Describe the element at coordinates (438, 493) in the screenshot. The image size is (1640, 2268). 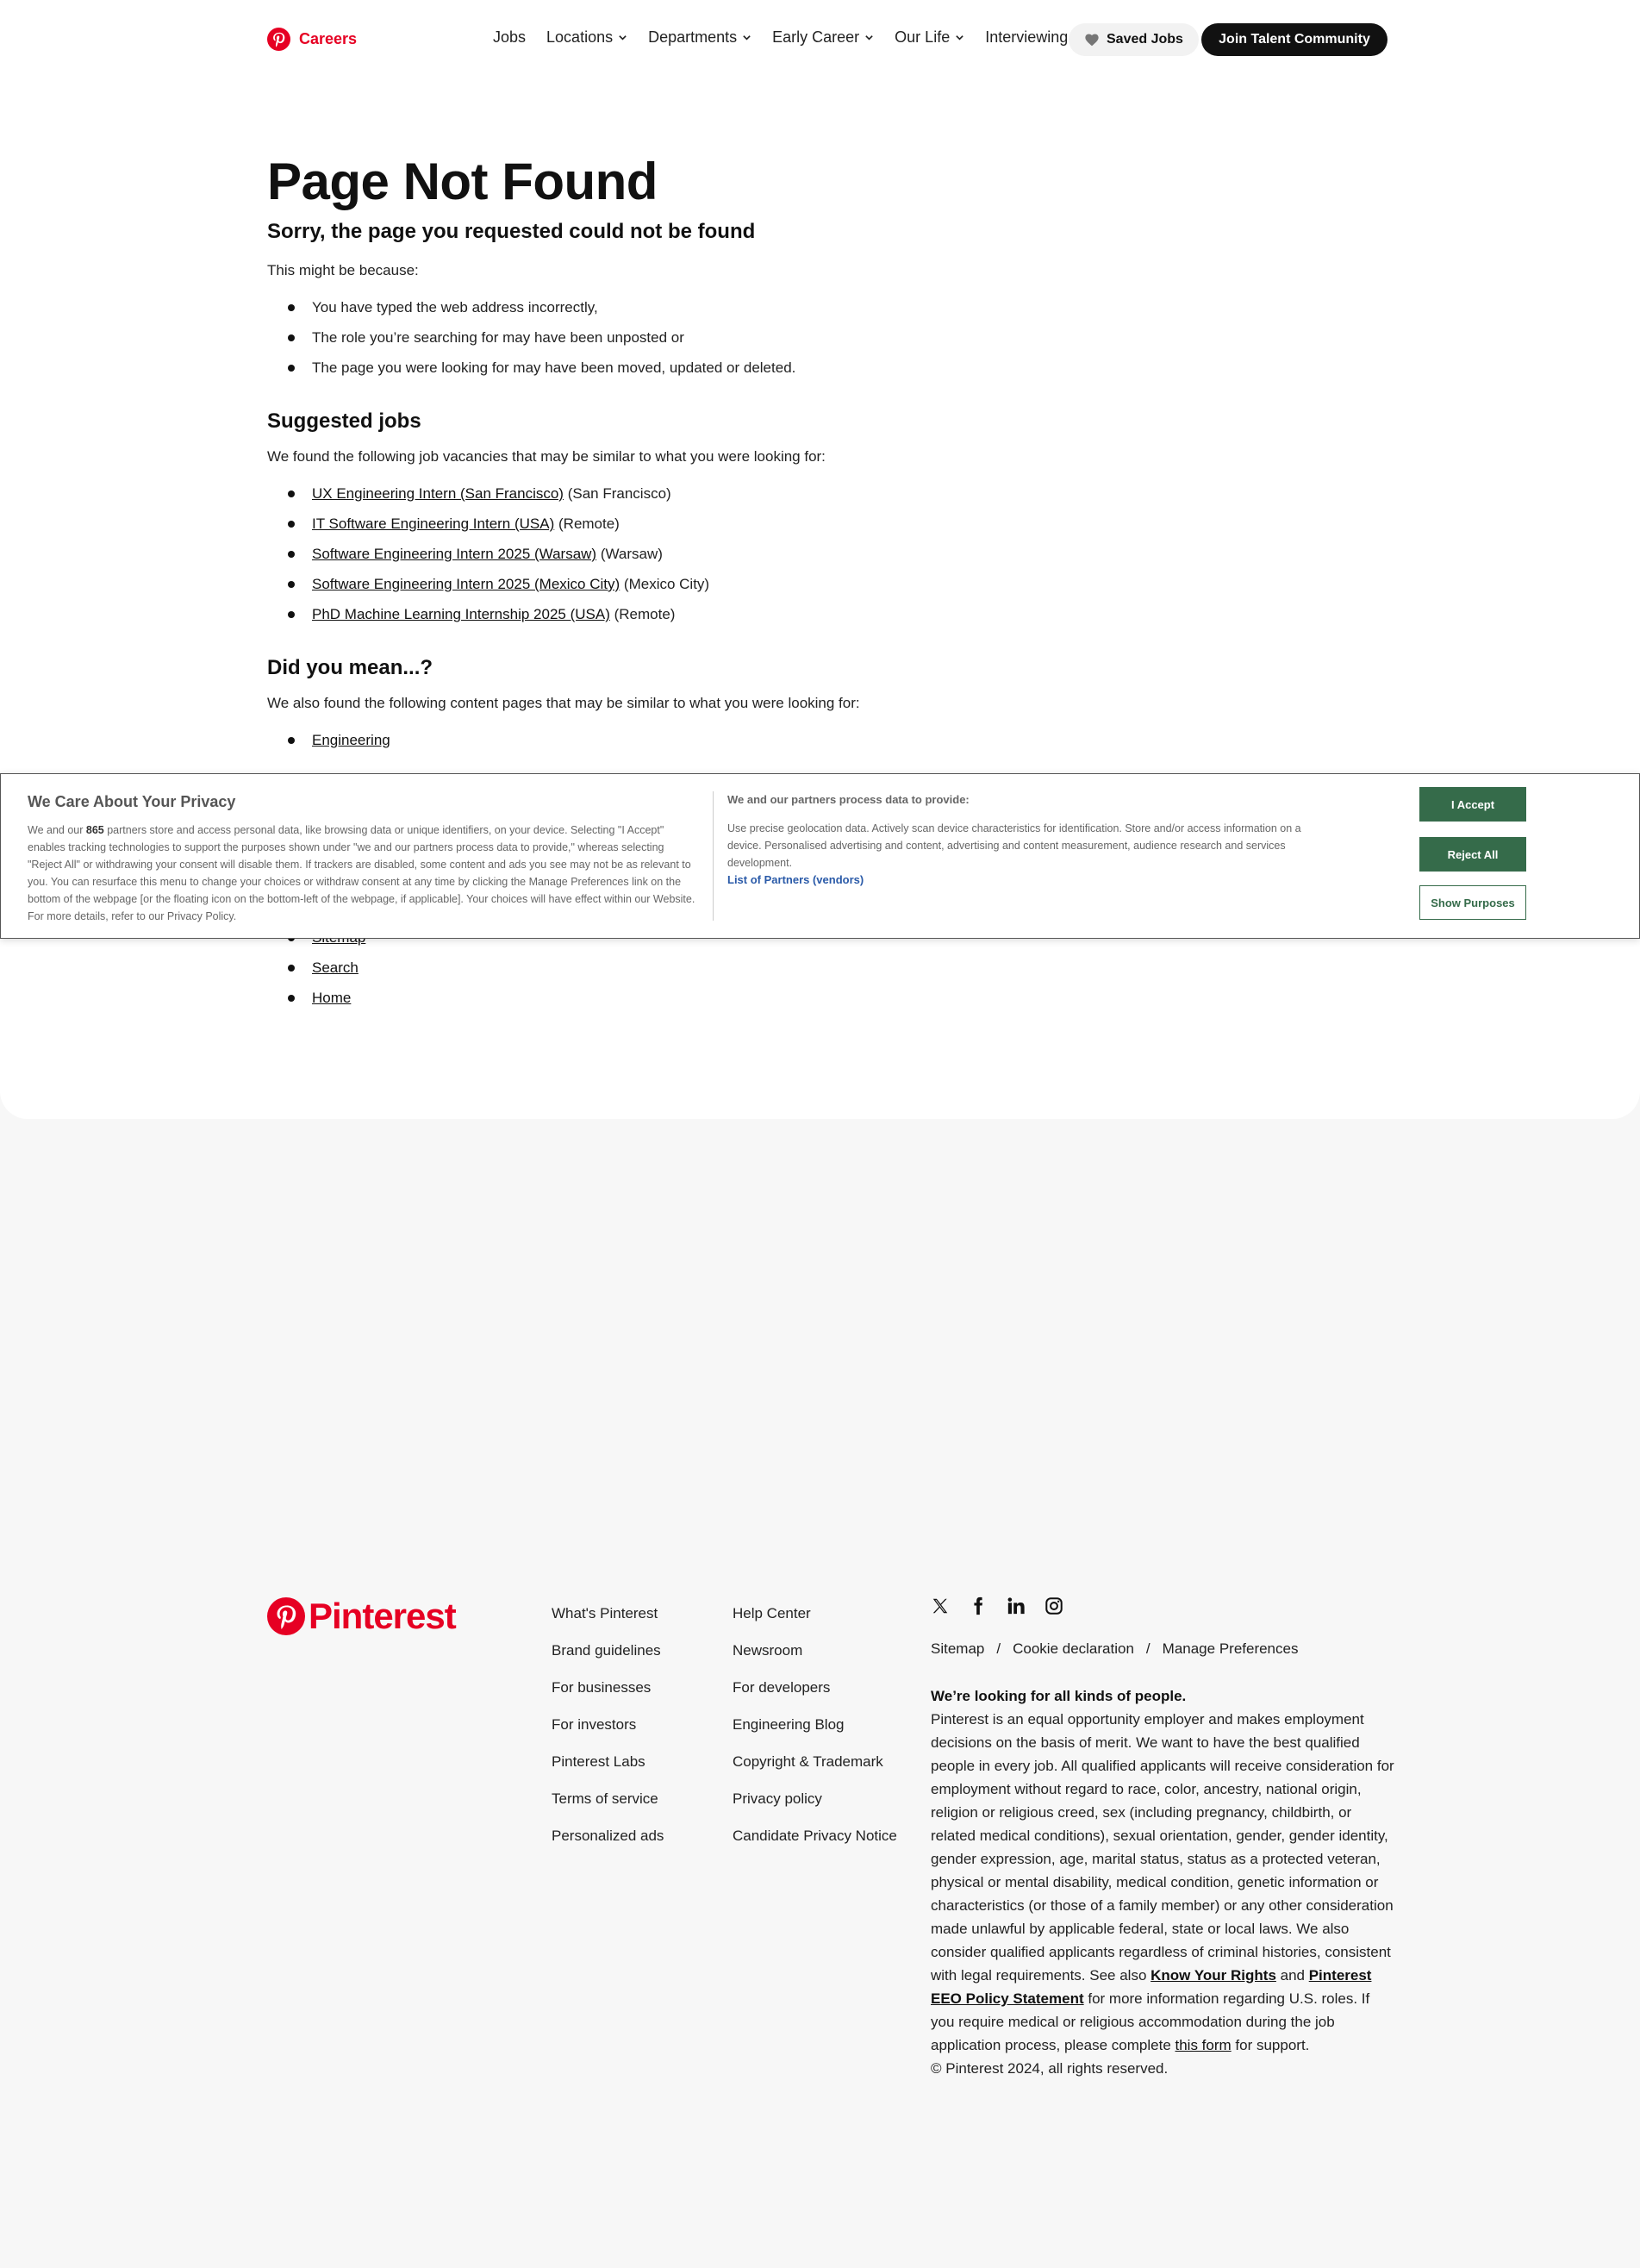
I see `job-link: UX Engineering Intern (San Francisco)` at that location.